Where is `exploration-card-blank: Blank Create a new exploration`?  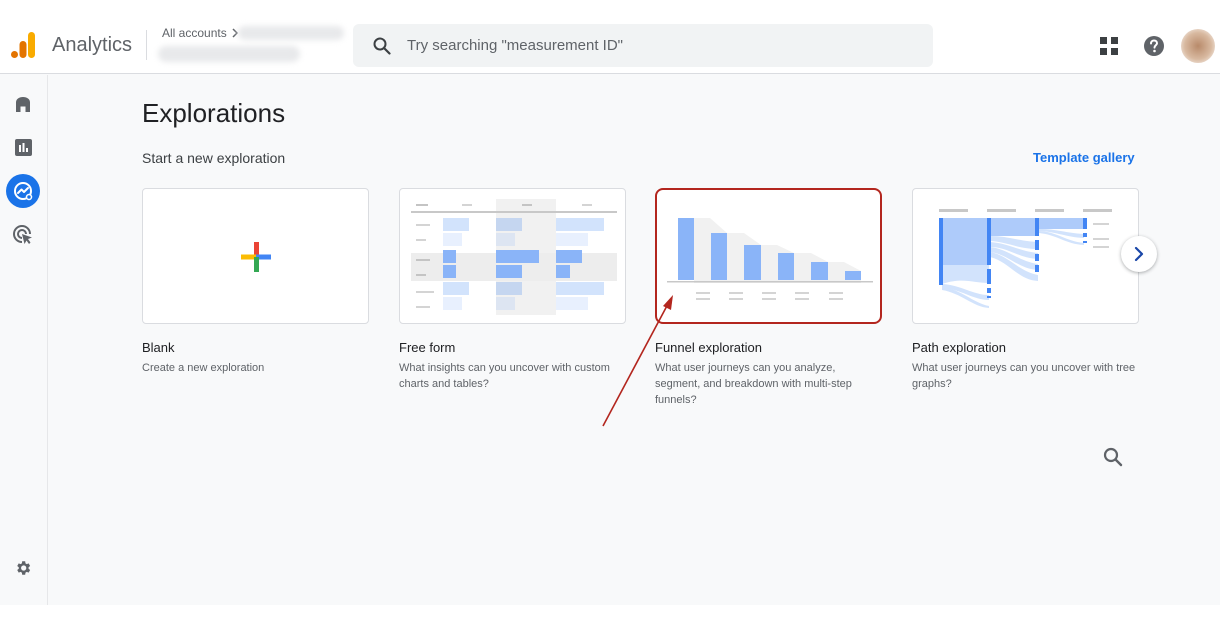 exploration-card-blank: Blank Create a new exploration is located at coordinates (255, 282).